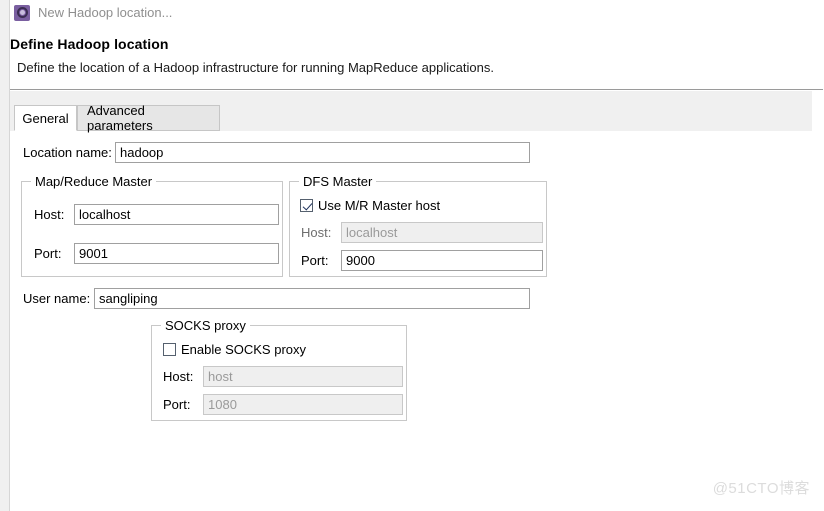 The height and width of the screenshot is (511, 824). I want to click on use-mr-master-host-checkbox-row: Use M/R Master host, so click(370, 205).